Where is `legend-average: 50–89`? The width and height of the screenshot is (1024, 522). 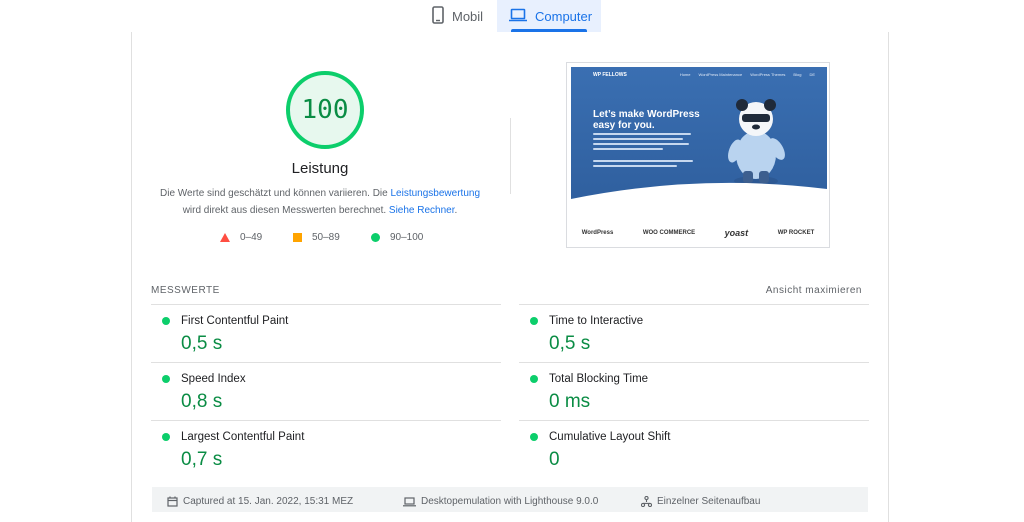 legend-average: 50–89 is located at coordinates (316, 237).